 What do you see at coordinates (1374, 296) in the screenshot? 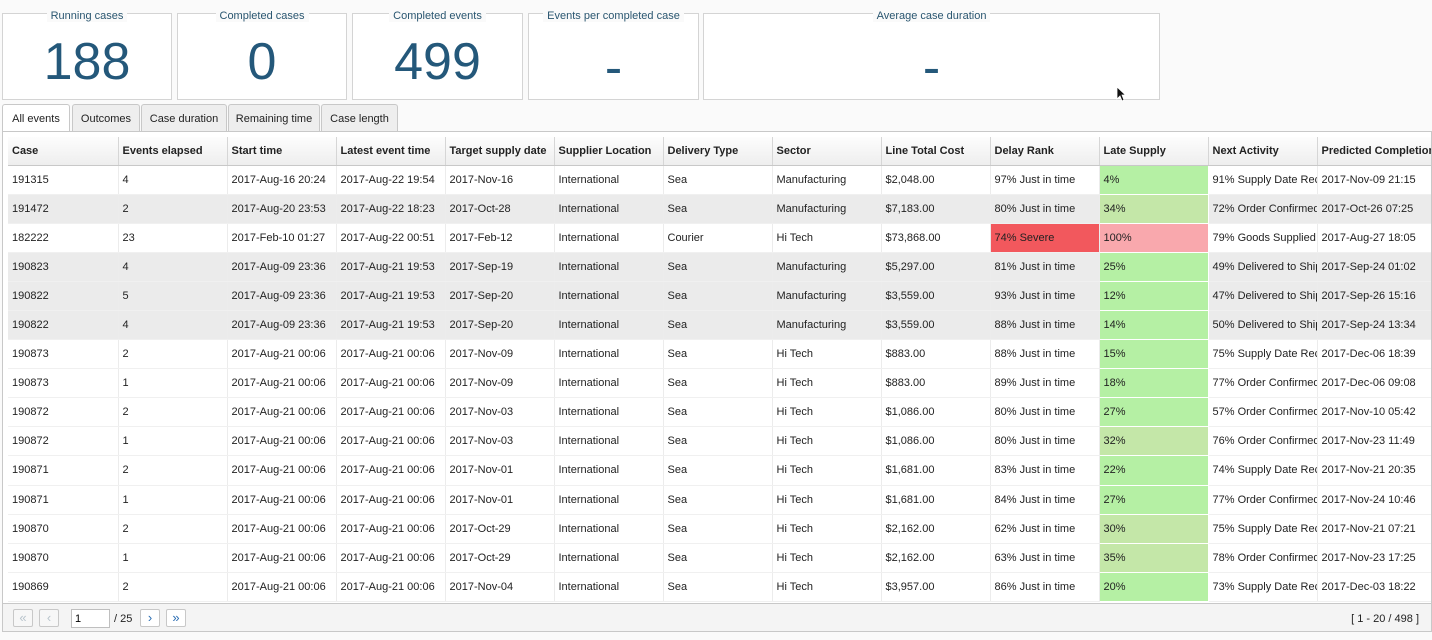
I see `table-cell: 2017-Sep-26 15:16` at bounding box center [1374, 296].